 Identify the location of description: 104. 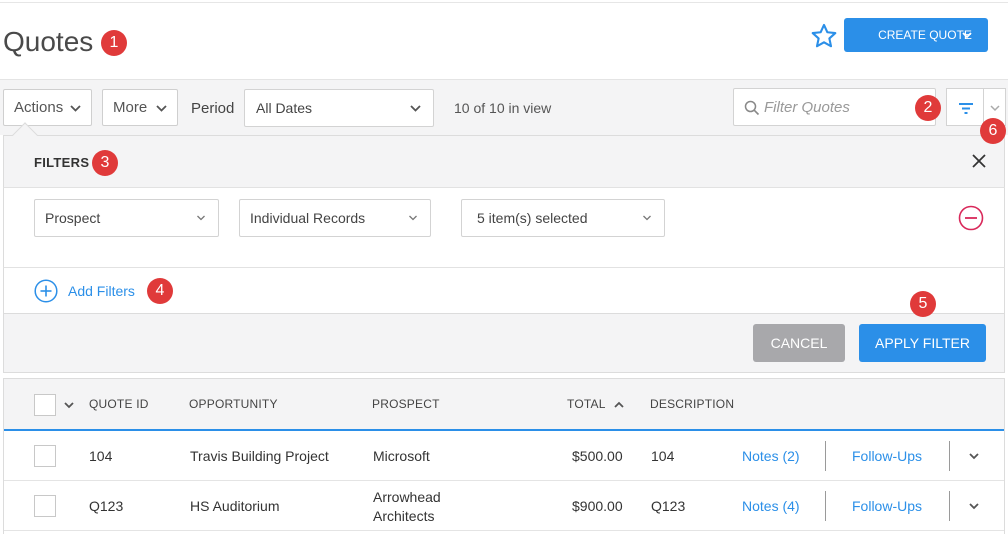
(663, 456).